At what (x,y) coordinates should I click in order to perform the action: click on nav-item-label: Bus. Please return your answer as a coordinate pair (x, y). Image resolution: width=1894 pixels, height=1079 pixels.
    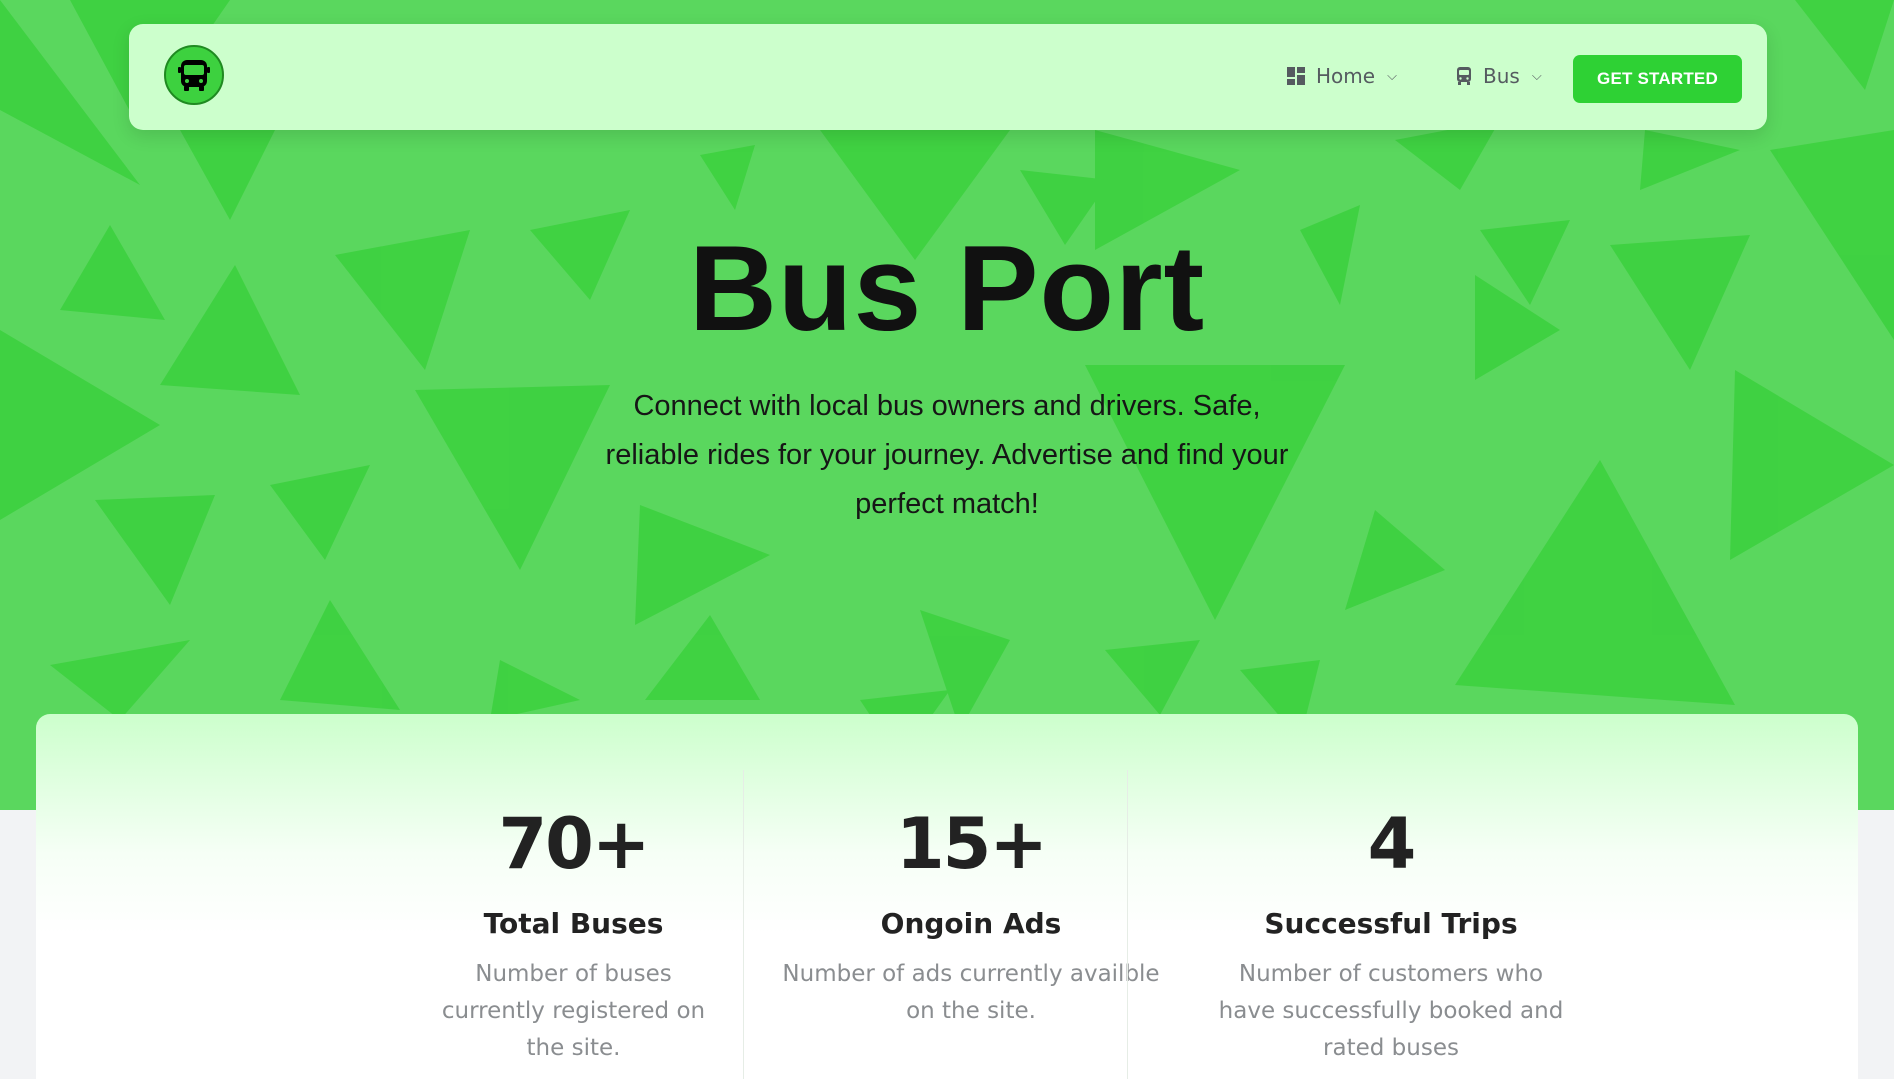
    Looking at the image, I should click on (1501, 76).